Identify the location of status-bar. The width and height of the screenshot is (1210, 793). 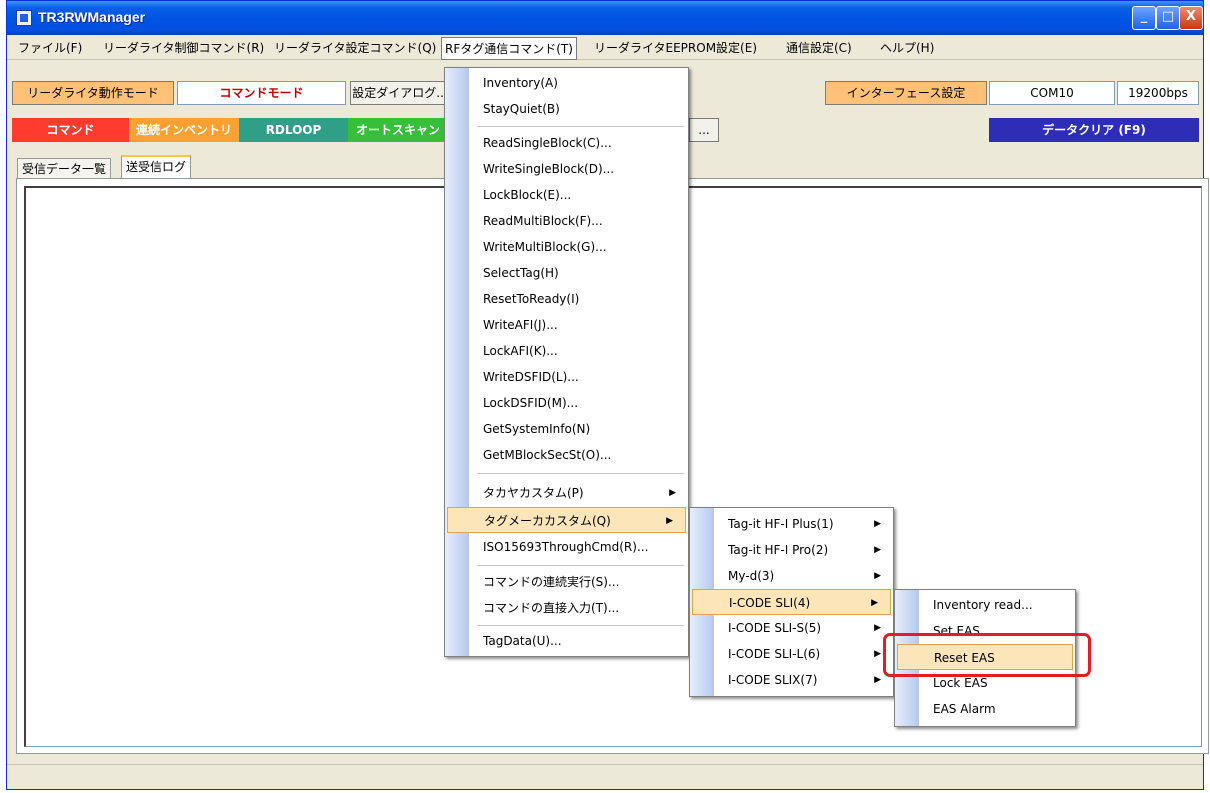
(605, 776).